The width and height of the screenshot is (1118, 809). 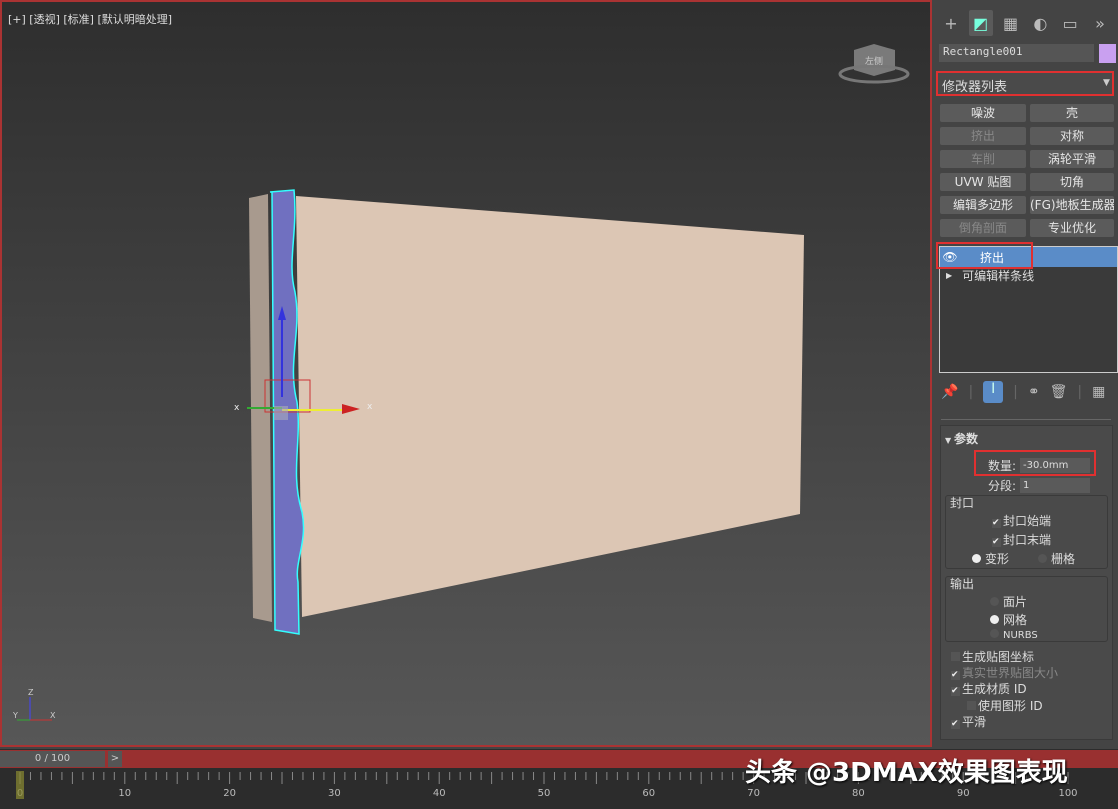 What do you see at coordinates (20, 785) in the screenshot?
I see `current-frame-marker` at bounding box center [20, 785].